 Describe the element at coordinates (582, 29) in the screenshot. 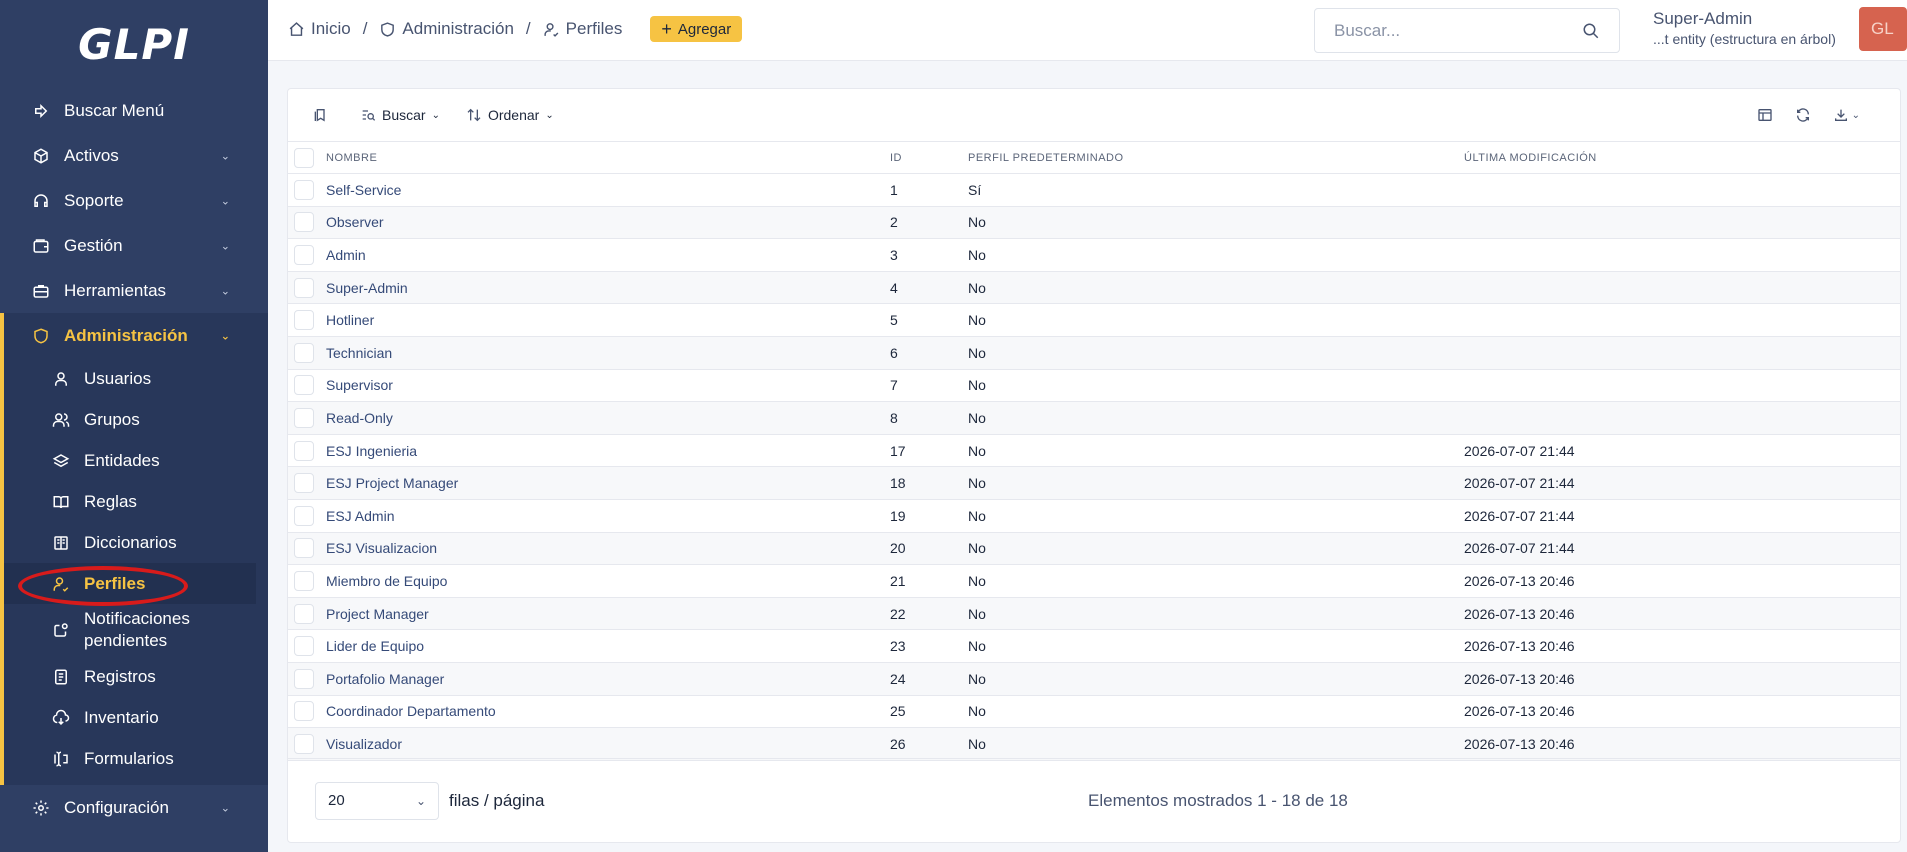

I see `breadcrumb-perfiles: Perfiles` at that location.